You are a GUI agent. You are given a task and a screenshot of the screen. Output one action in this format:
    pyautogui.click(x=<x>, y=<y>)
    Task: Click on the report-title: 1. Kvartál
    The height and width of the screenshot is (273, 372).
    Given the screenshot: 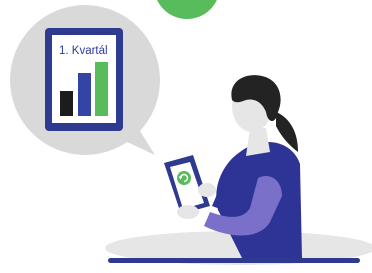 What is the action you would take?
    pyautogui.click(x=83, y=51)
    